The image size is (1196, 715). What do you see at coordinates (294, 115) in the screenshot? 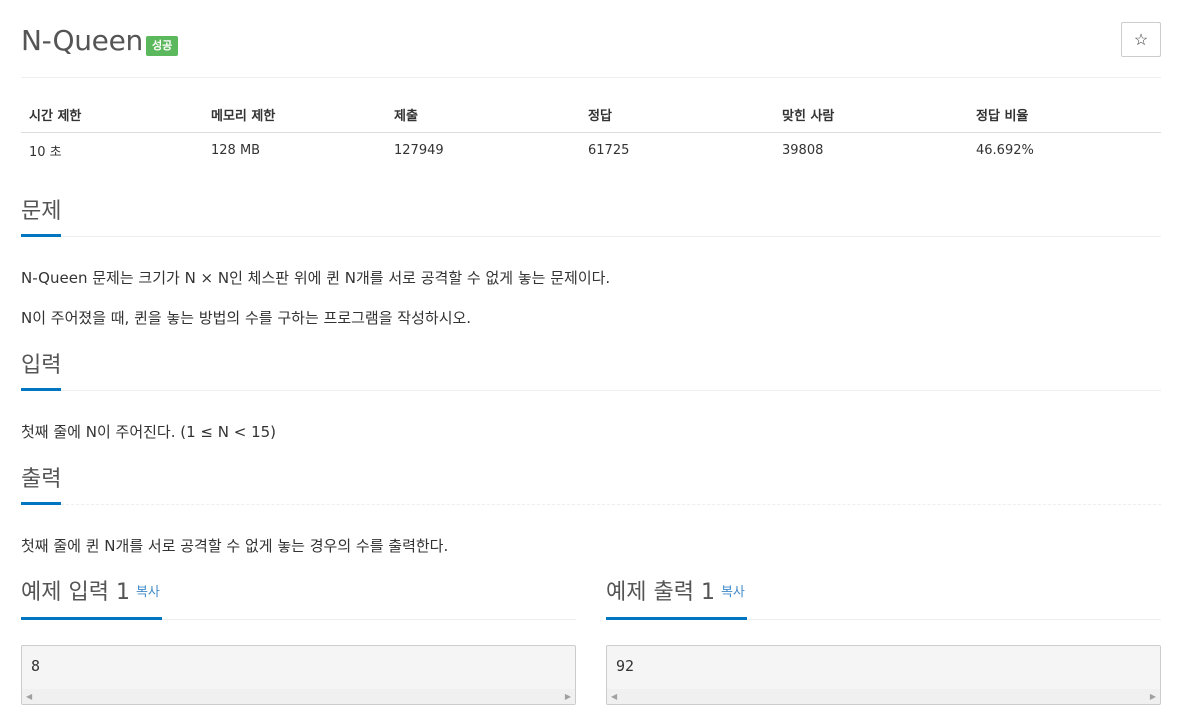
I see `header-memory-limit: 메모리 제한` at bounding box center [294, 115].